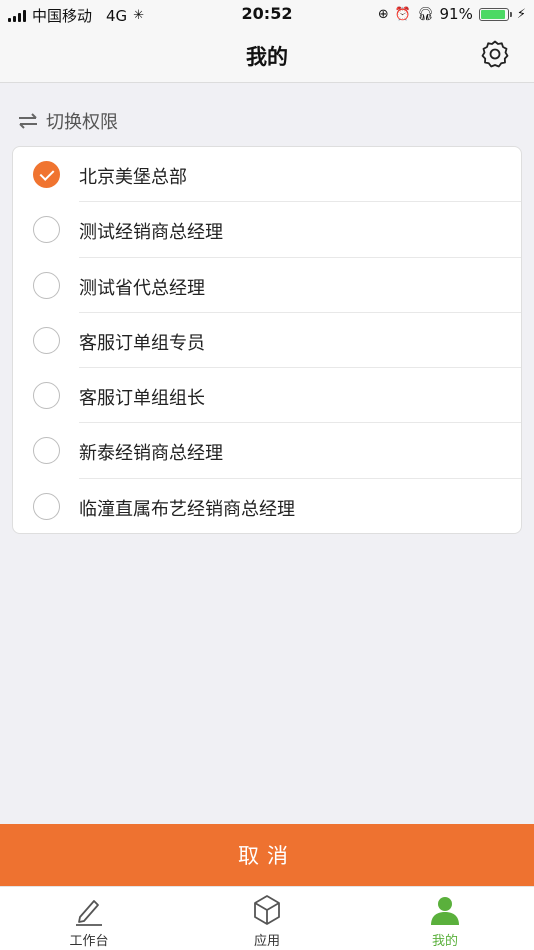  What do you see at coordinates (82, 122) in the screenshot?
I see `section-title: 切换权限` at bounding box center [82, 122].